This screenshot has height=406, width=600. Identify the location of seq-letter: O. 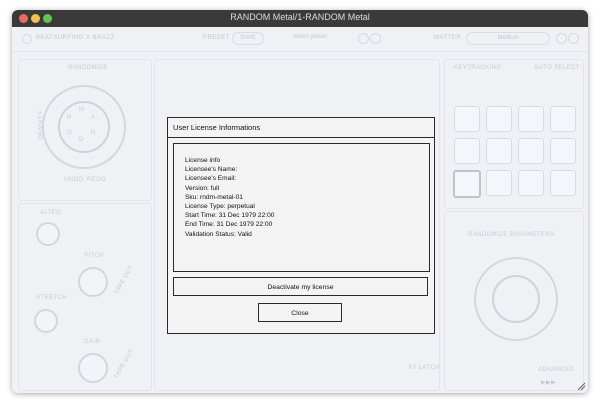
(70, 133).